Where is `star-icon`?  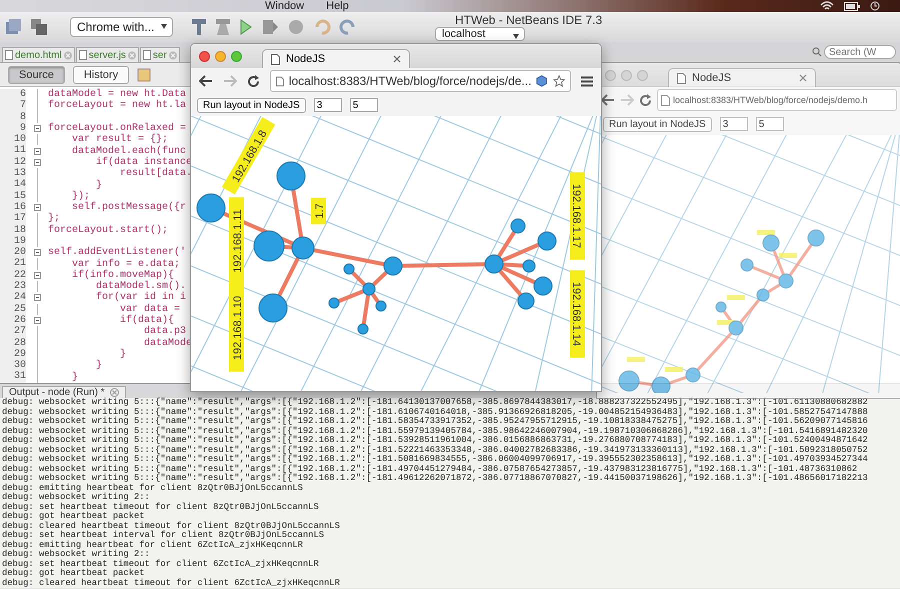
star-icon is located at coordinates (558, 81).